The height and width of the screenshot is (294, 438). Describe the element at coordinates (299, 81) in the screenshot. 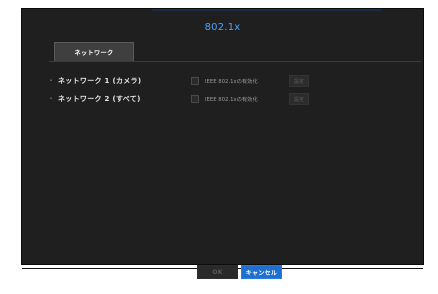

I see `setting-button-1: 設定` at that location.